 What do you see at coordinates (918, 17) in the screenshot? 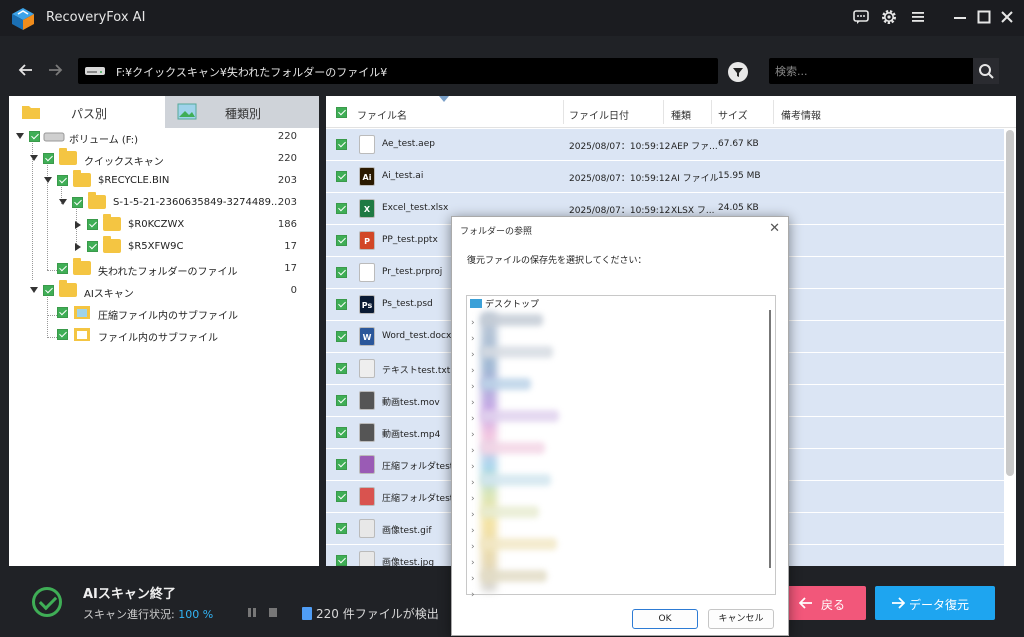
I see `menu-icon` at bounding box center [918, 17].